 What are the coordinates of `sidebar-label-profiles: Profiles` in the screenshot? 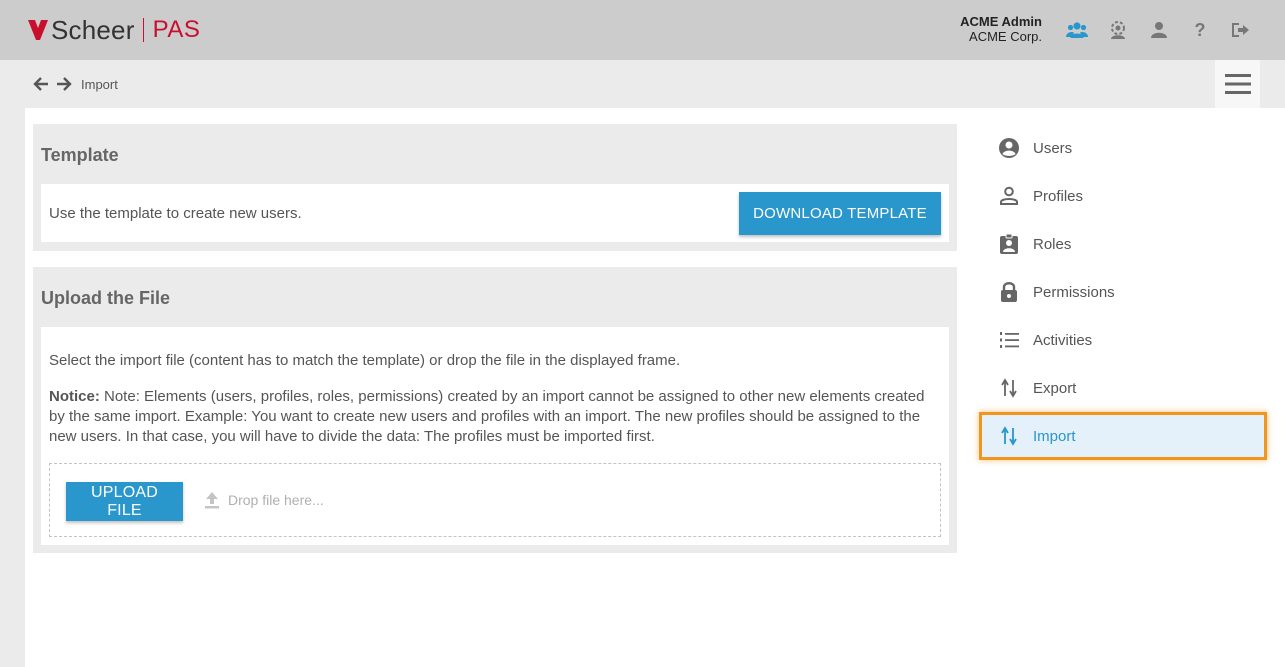 It's located at (1058, 196).